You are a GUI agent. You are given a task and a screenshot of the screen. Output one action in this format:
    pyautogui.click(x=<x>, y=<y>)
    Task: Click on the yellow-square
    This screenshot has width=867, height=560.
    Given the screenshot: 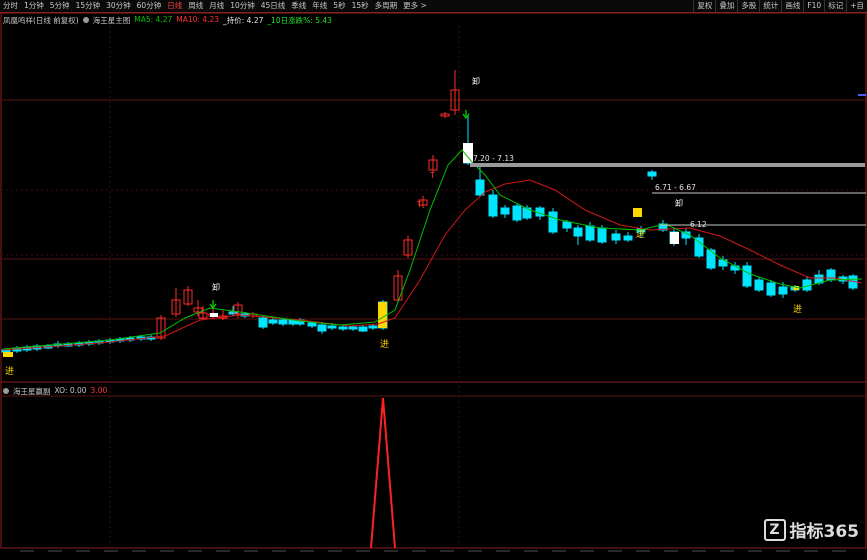 What is the action you would take?
    pyautogui.click(x=637, y=212)
    